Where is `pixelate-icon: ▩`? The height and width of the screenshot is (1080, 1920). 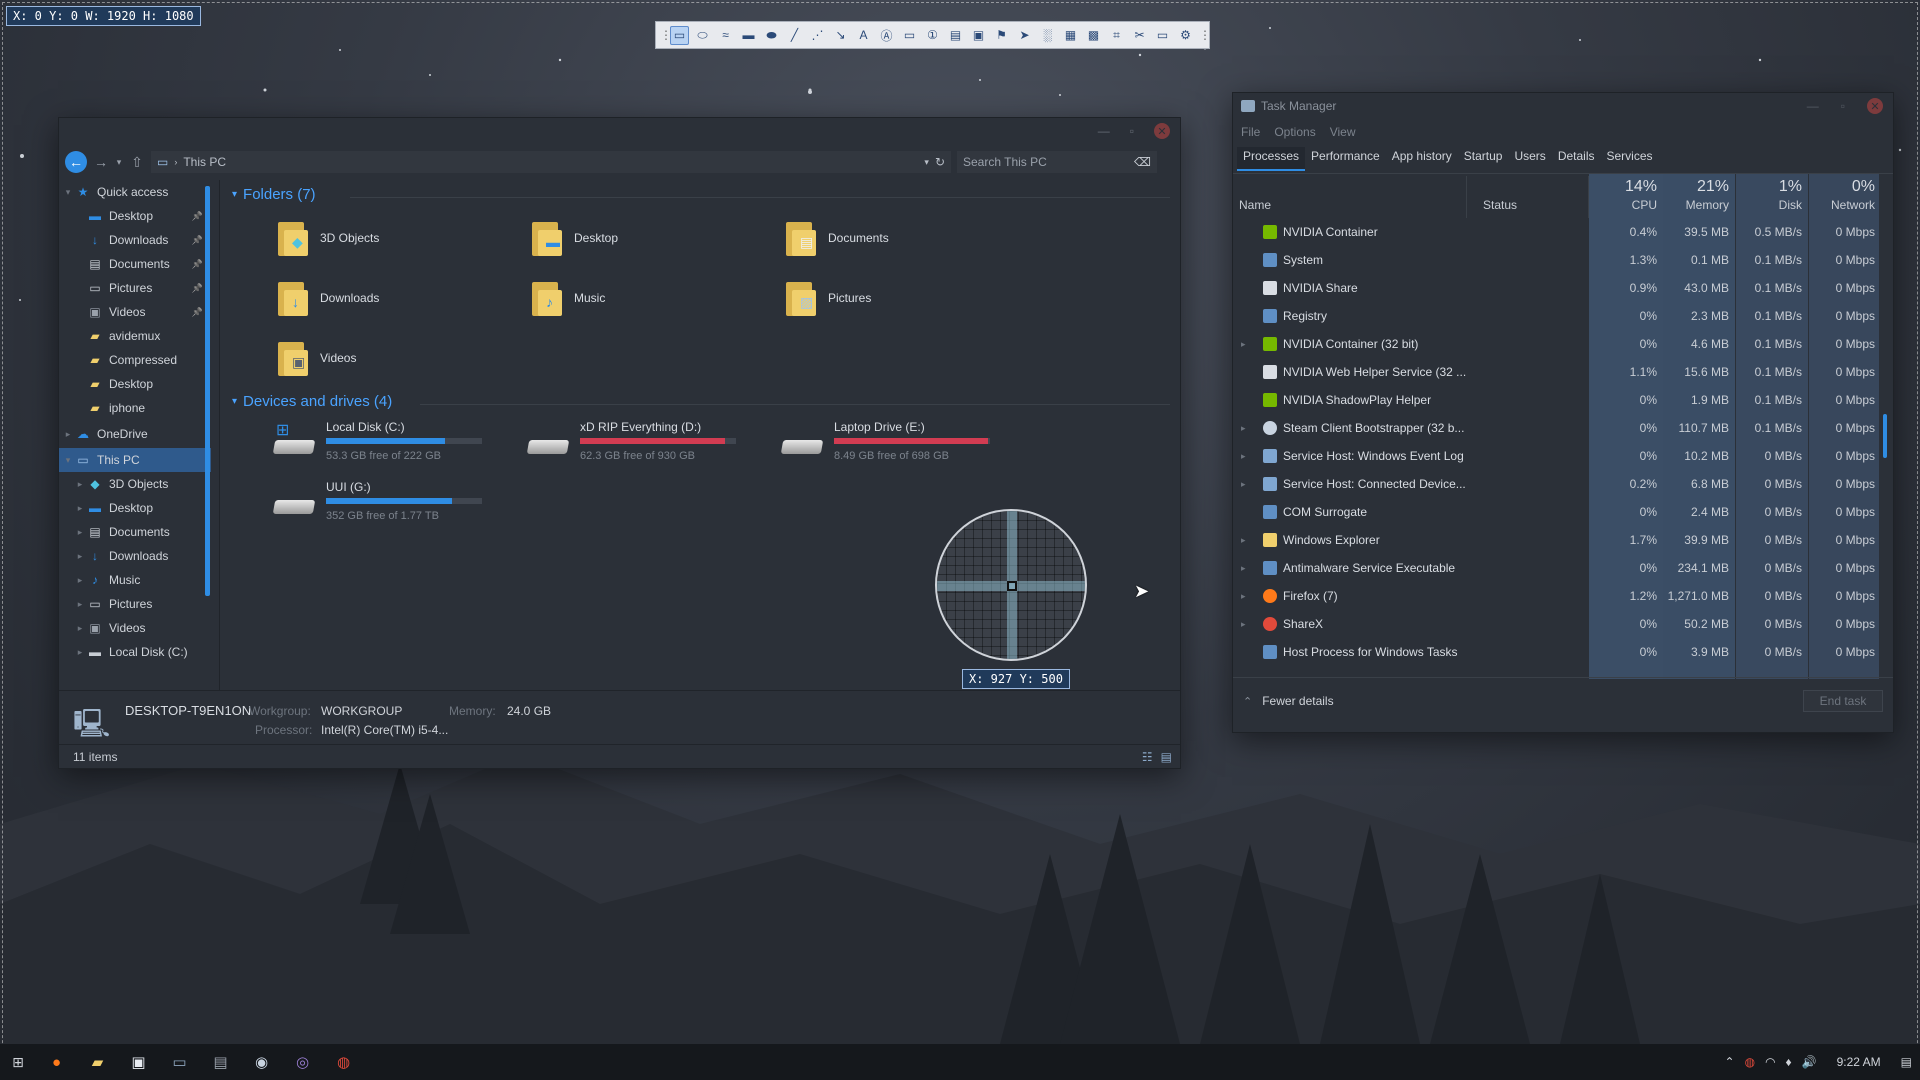 pixelate-icon: ▩ is located at coordinates (1093, 35).